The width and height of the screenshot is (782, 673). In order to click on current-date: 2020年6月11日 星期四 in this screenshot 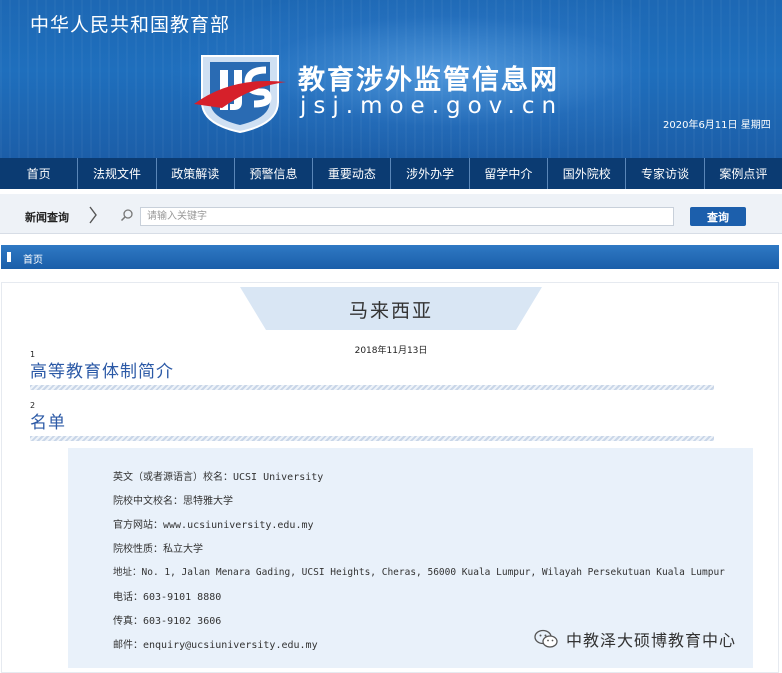, I will do `click(717, 125)`.